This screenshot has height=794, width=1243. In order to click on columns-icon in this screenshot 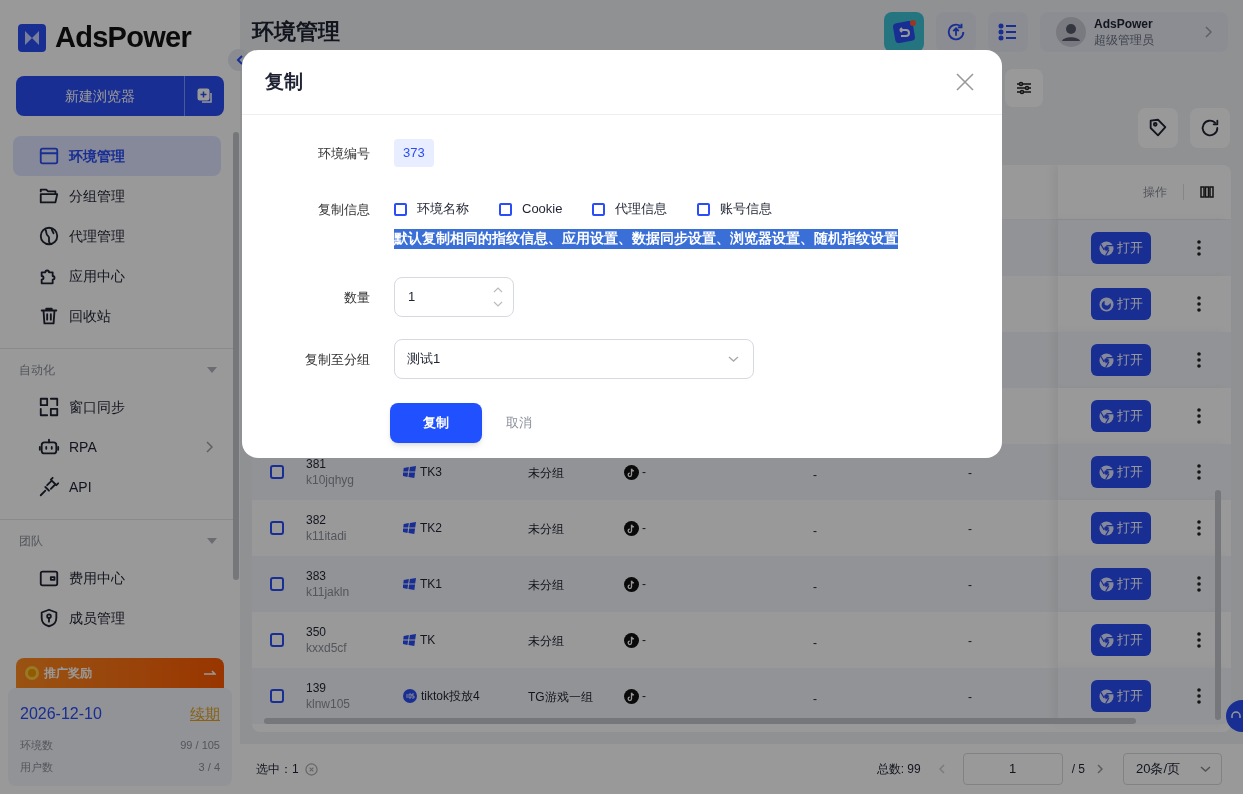, I will do `click(1207, 192)`.